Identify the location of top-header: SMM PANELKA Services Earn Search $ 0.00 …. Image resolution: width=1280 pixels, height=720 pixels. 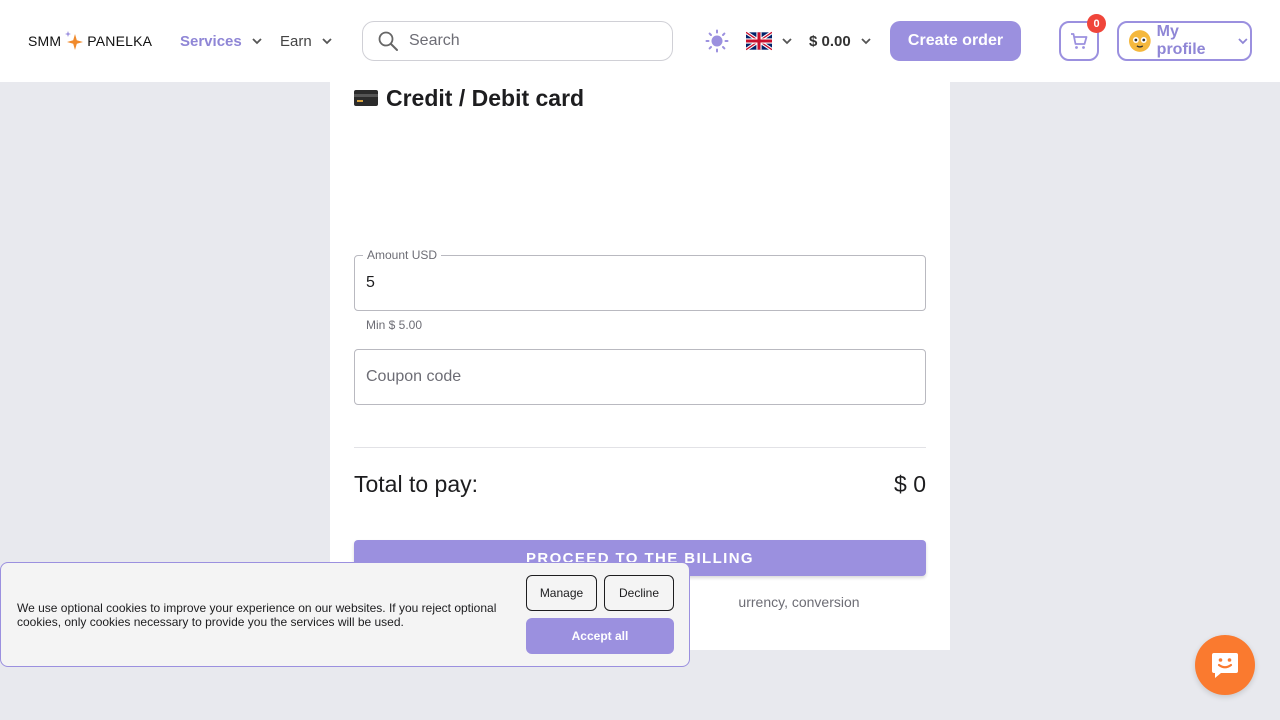
(640, 41).